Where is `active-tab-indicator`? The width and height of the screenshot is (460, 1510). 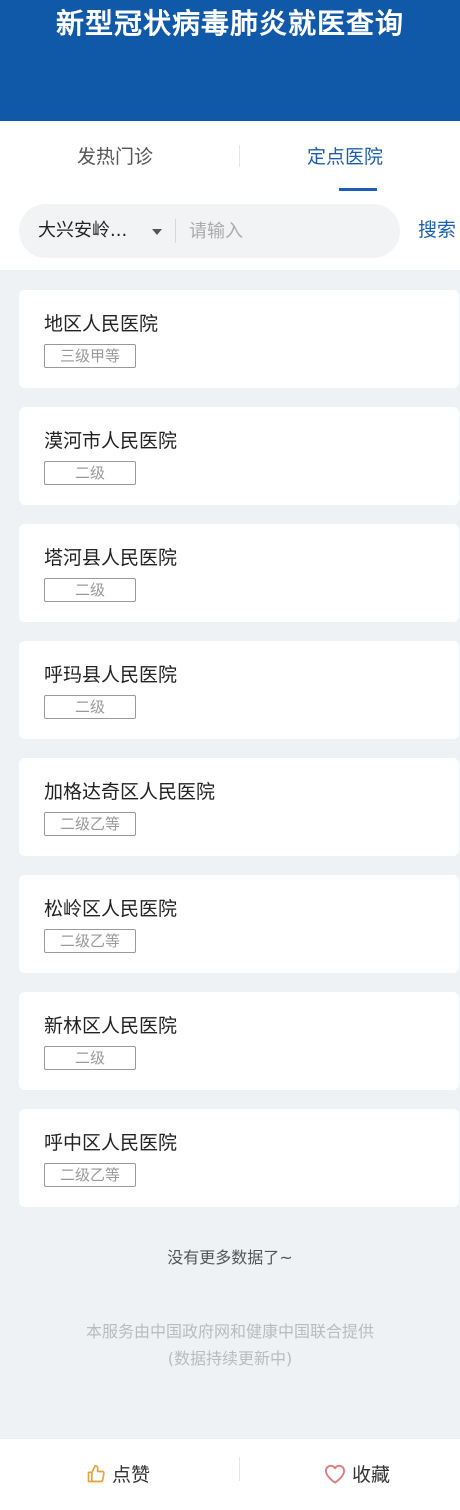 active-tab-indicator is located at coordinates (358, 189).